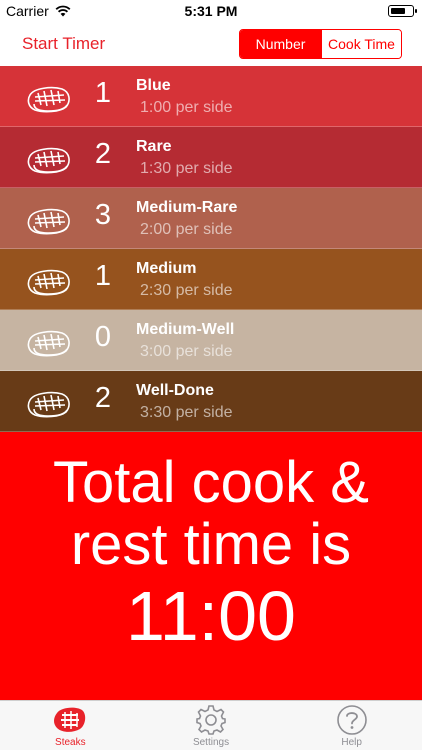  What do you see at coordinates (397, 10) in the screenshot?
I see `battery-fill` at bounding box center [397, 10].